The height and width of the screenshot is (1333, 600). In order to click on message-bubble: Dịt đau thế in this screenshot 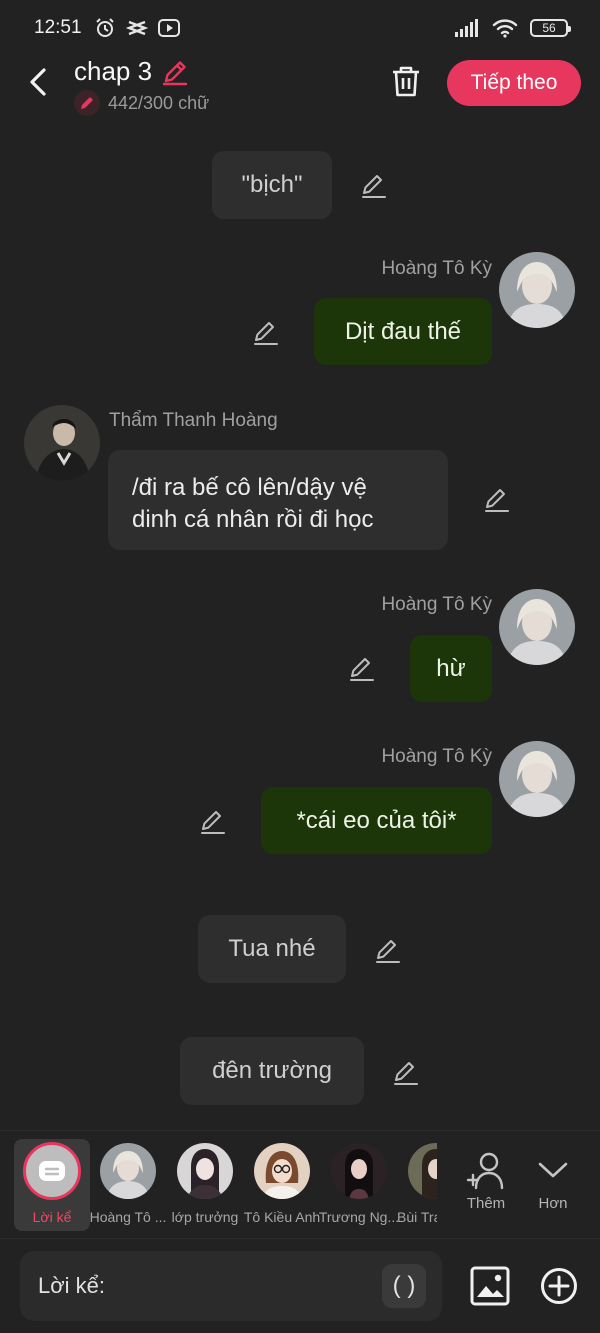, I will do `click(403, 331)`.